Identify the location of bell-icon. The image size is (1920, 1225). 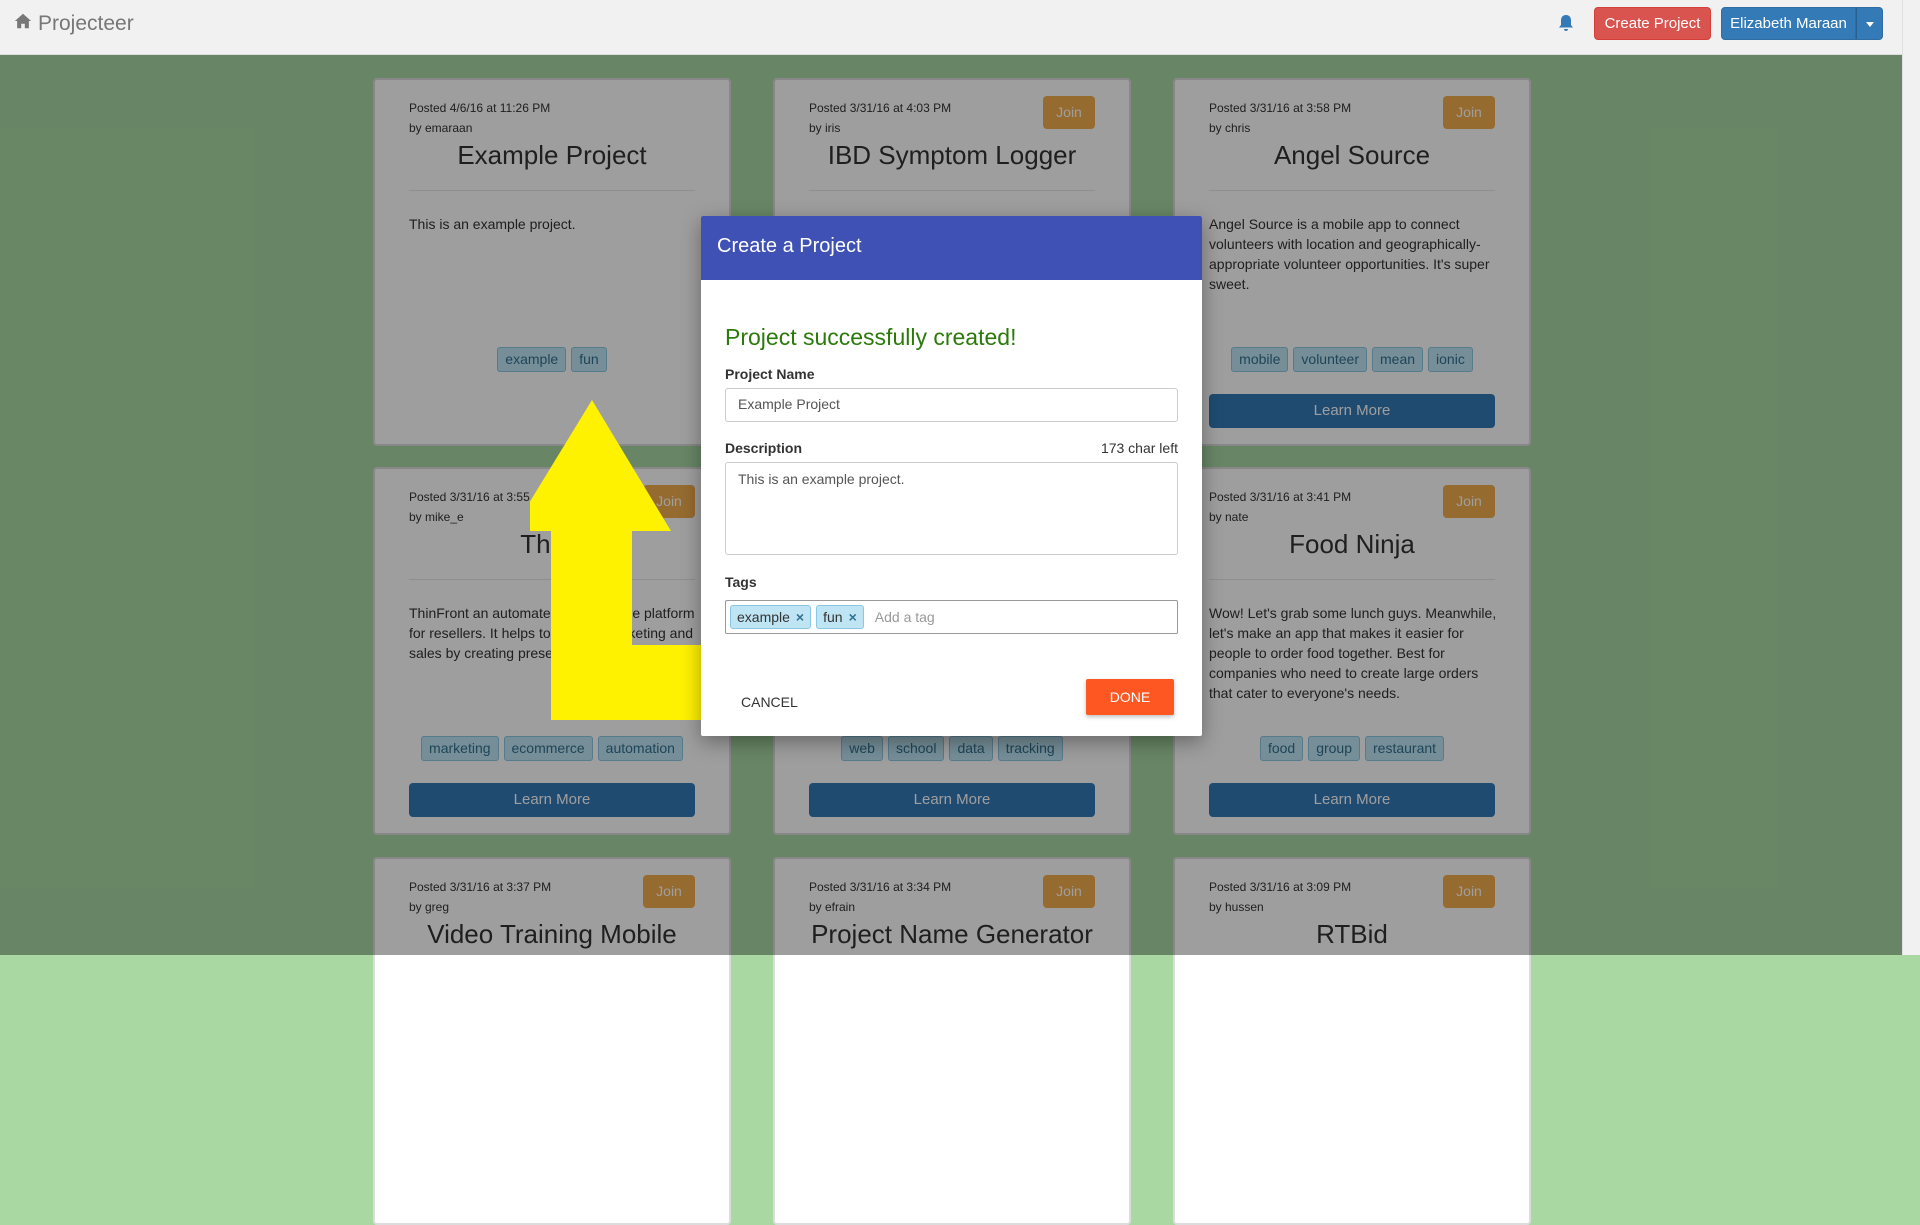
(1566, 23).